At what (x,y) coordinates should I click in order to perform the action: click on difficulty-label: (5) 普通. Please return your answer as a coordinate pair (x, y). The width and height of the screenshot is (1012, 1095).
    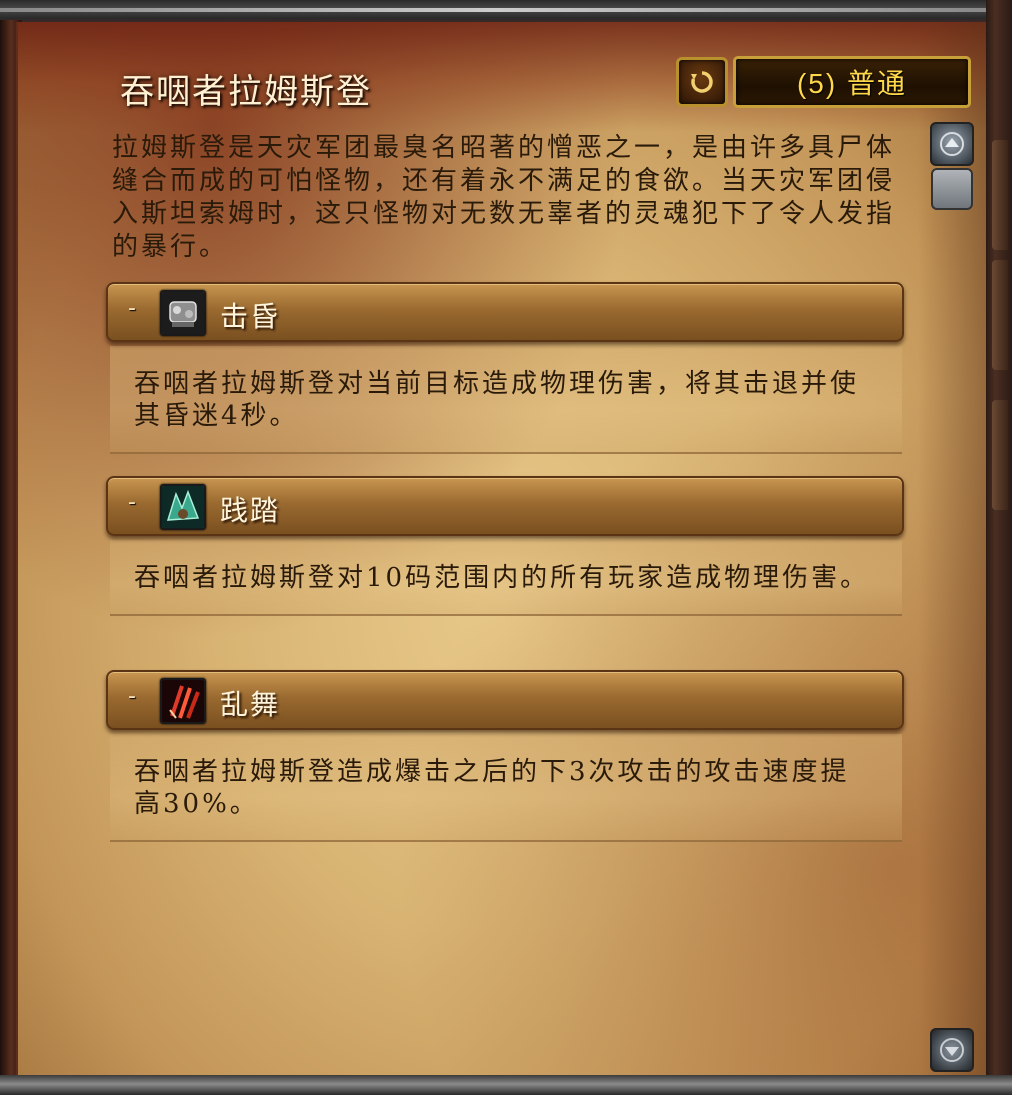
    Looking at the image, I should click on (851, 83).